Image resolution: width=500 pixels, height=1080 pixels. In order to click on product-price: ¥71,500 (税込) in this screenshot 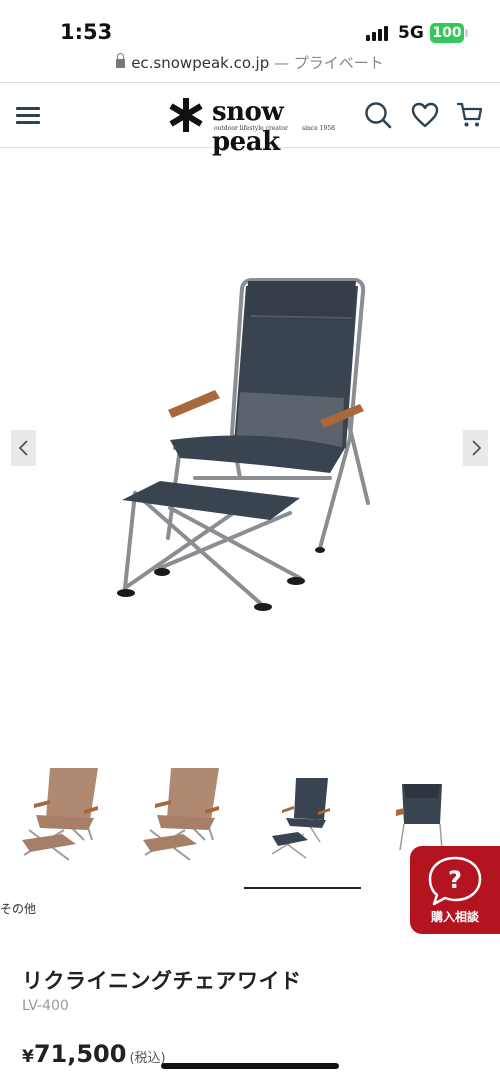, I will do `click(94, 1054)`.